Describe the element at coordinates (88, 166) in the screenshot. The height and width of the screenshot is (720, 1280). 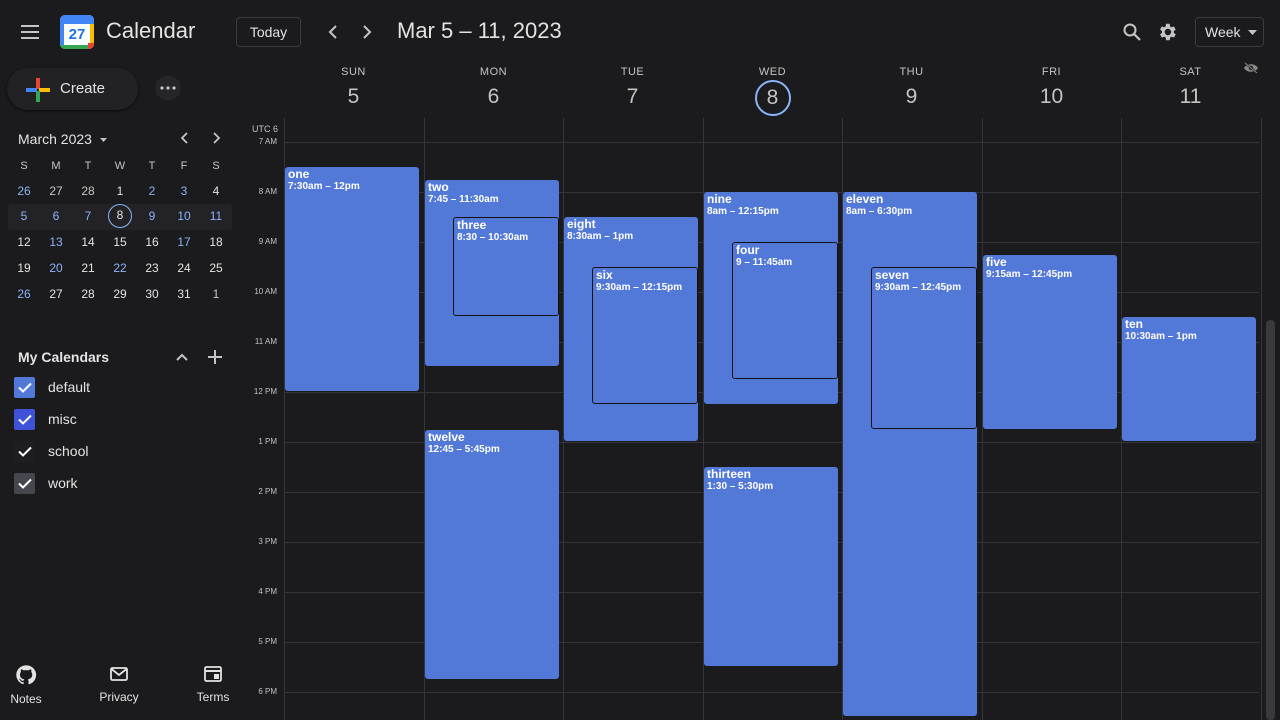
I see `mini-calendar-weekday: T` at that location.